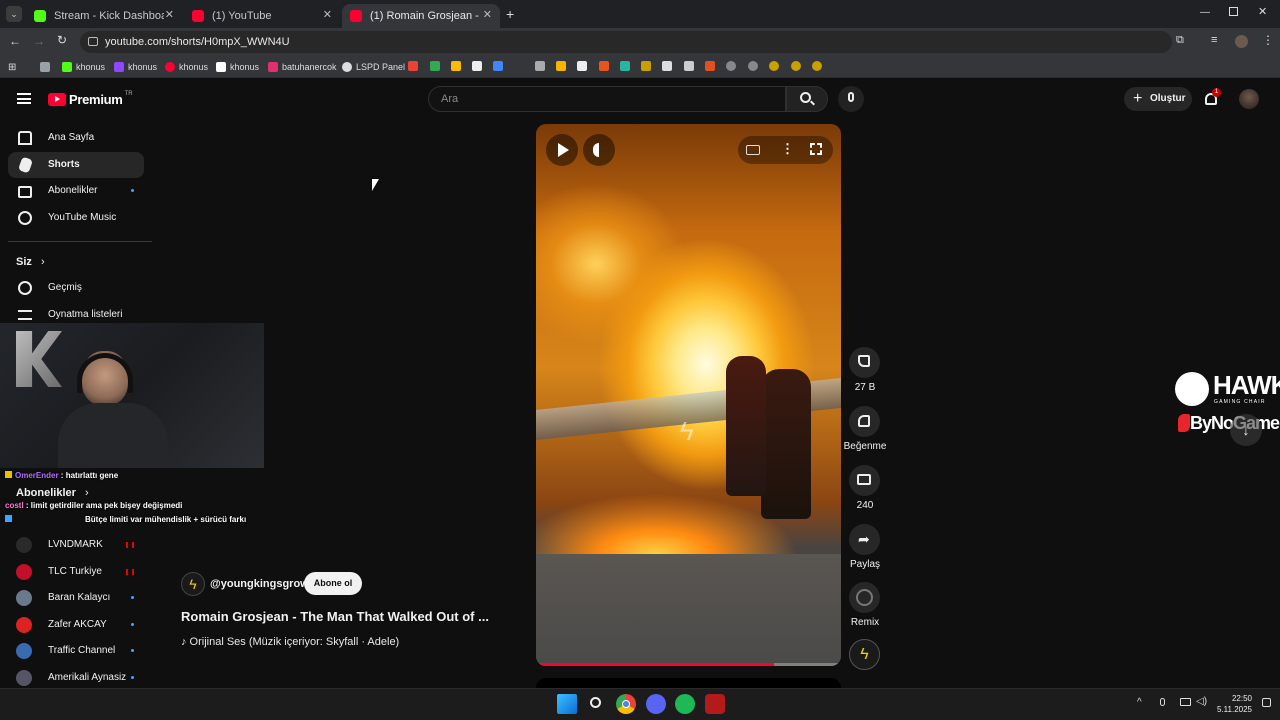 The image size is (1280, 720). Describe the element at coordinates (333, 583) in the screenshot. I see `subscribe-button: Abone ol` at that location.